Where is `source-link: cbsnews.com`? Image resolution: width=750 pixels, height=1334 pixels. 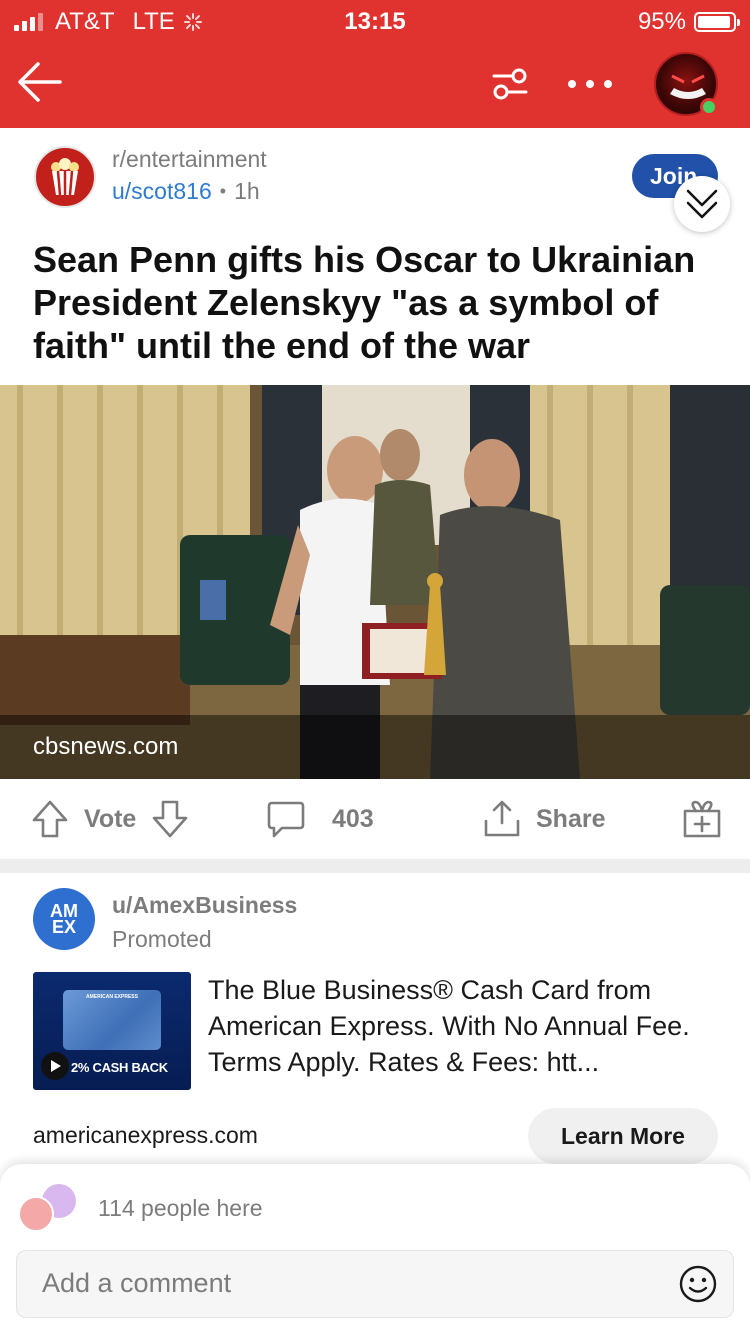 source-link: cbsnews.com is located at coordinates (105, 747).